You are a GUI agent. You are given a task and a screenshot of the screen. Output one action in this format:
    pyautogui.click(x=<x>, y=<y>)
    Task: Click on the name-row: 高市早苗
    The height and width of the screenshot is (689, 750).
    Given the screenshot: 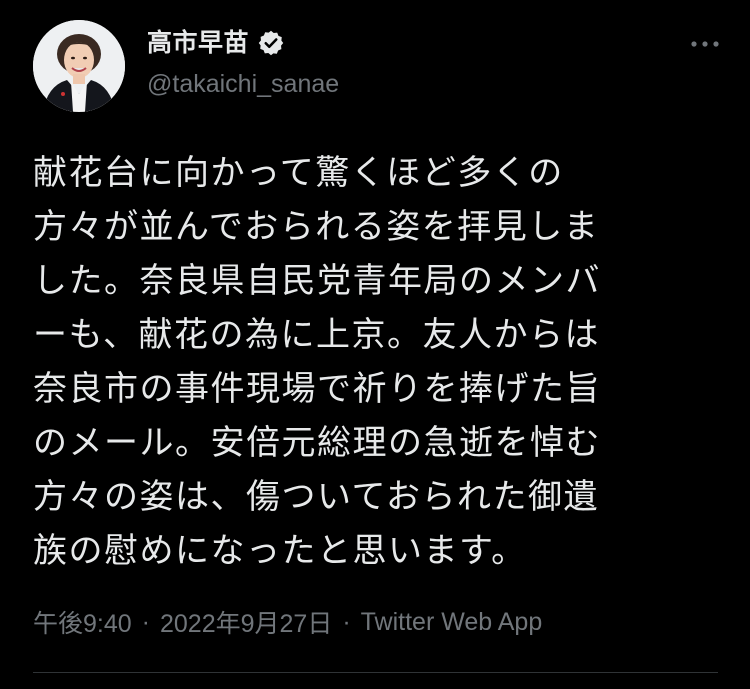 What is the action you would take?
    pyautogui.click(x=216, y=43)
    